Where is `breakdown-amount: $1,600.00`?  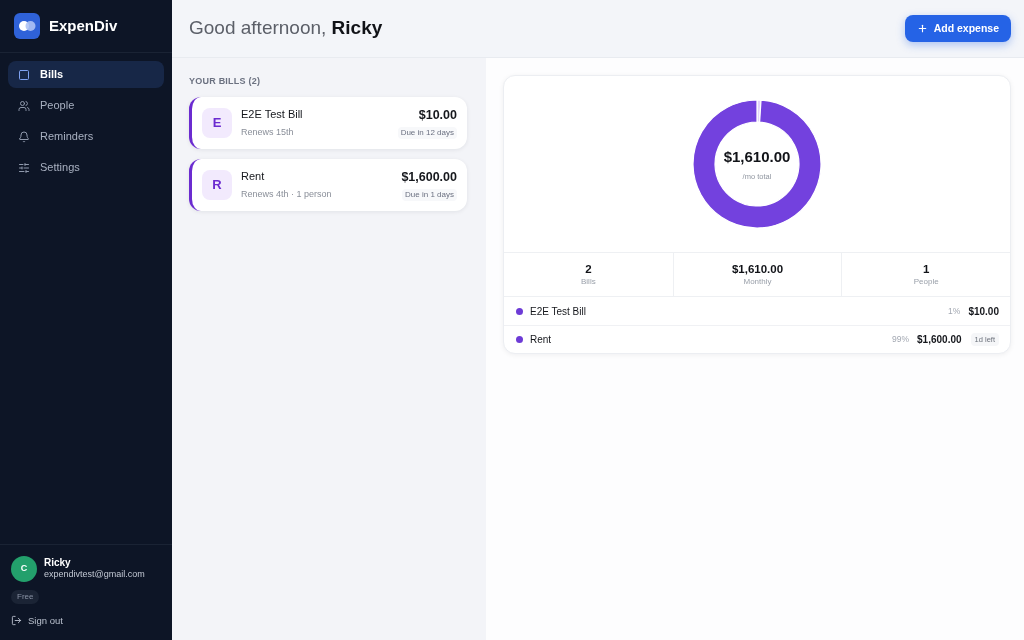
breakdown-amount: $1,600.00 is located at coordinates (939, 340).